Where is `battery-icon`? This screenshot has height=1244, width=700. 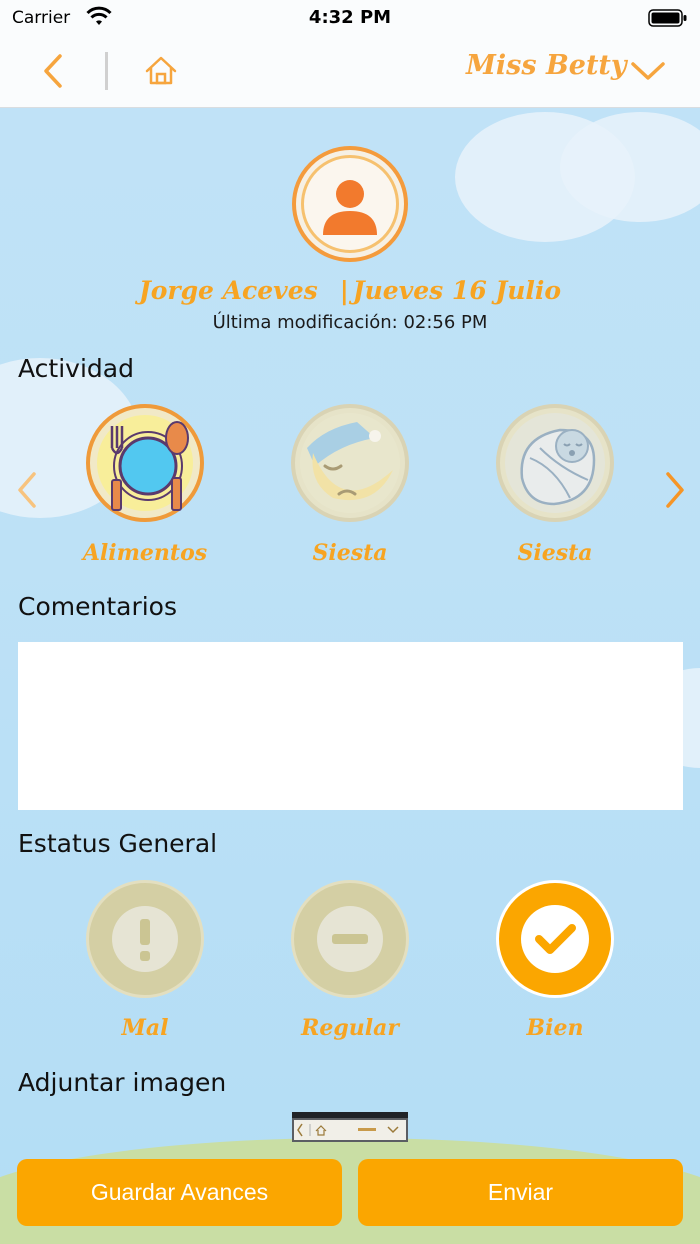
battery-icon is located at coordinates (667, 18).